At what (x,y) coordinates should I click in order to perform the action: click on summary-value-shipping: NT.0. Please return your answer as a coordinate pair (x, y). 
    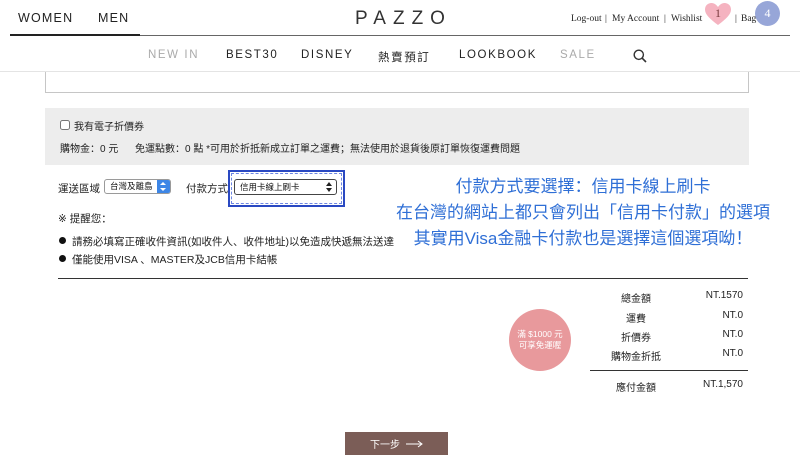
    Looking at the image, I should click on (732, 315).